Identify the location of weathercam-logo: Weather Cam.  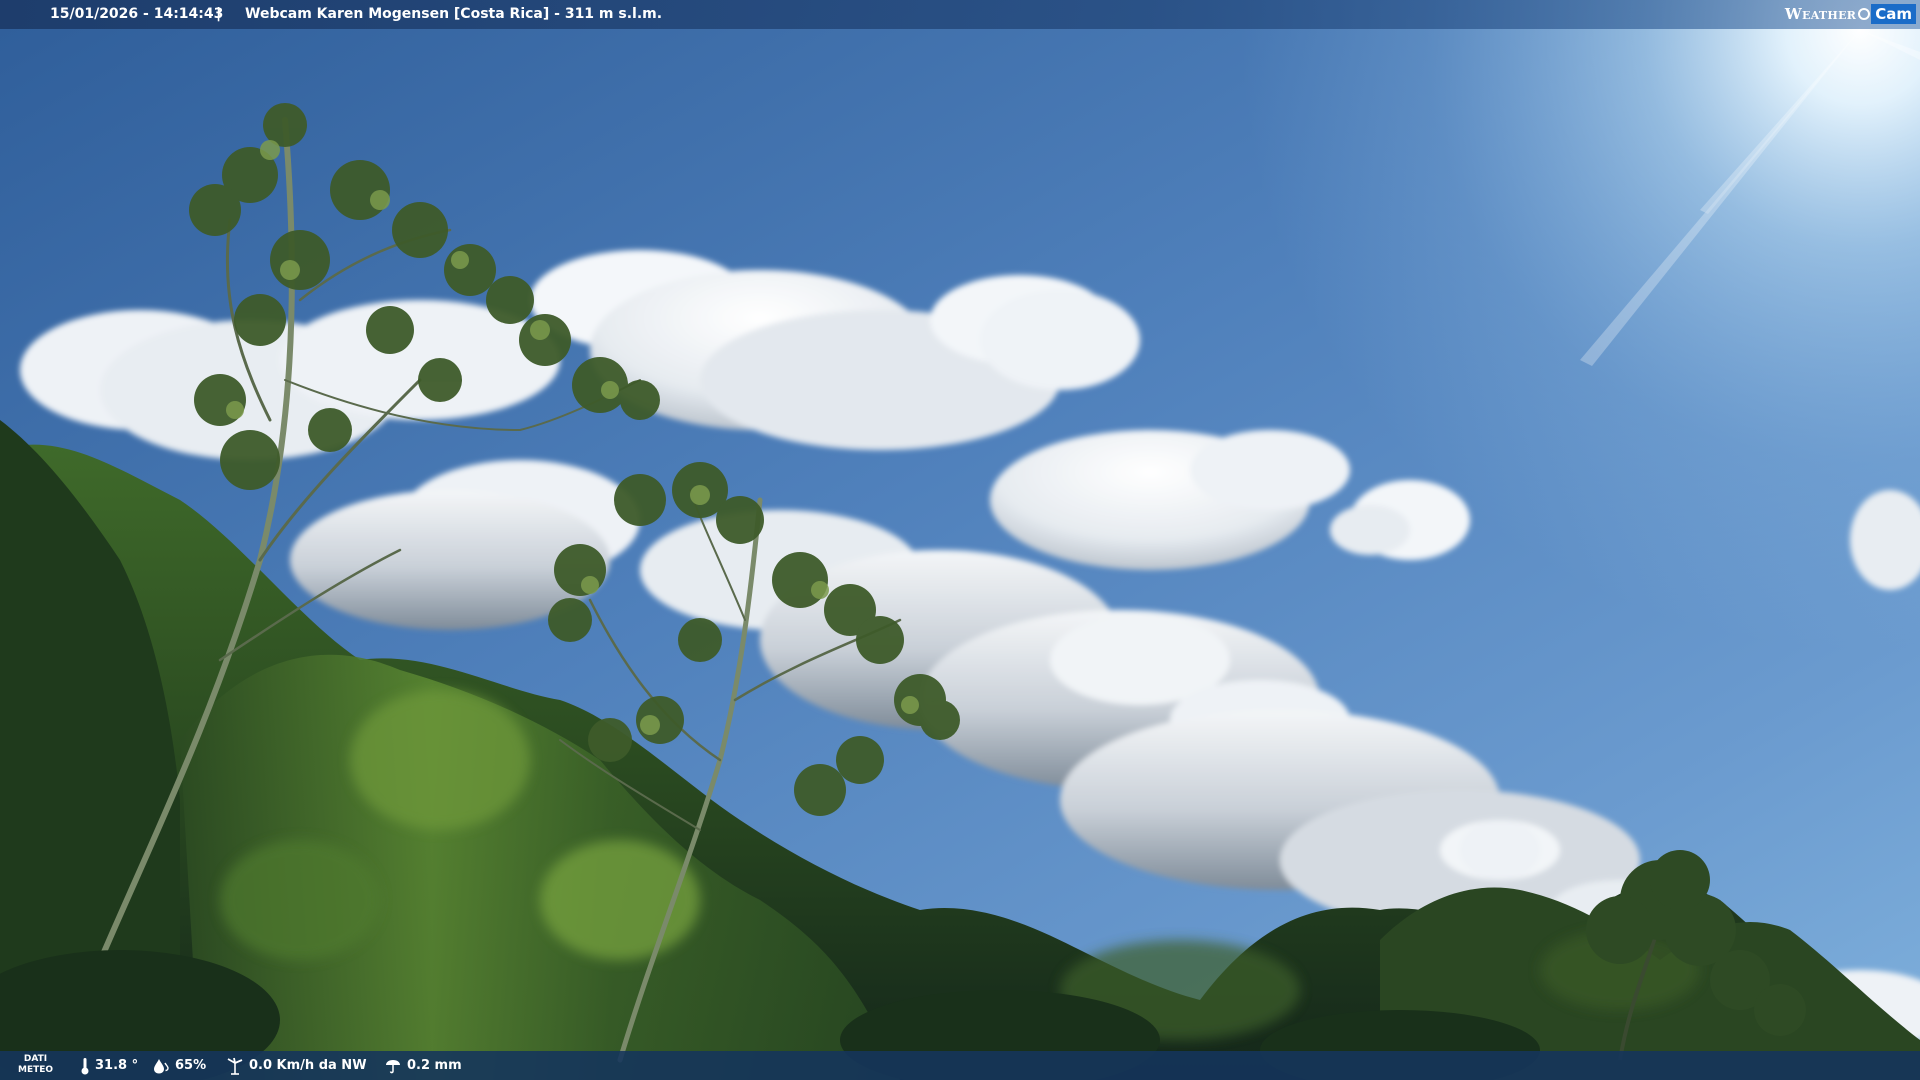
(1850, 14).